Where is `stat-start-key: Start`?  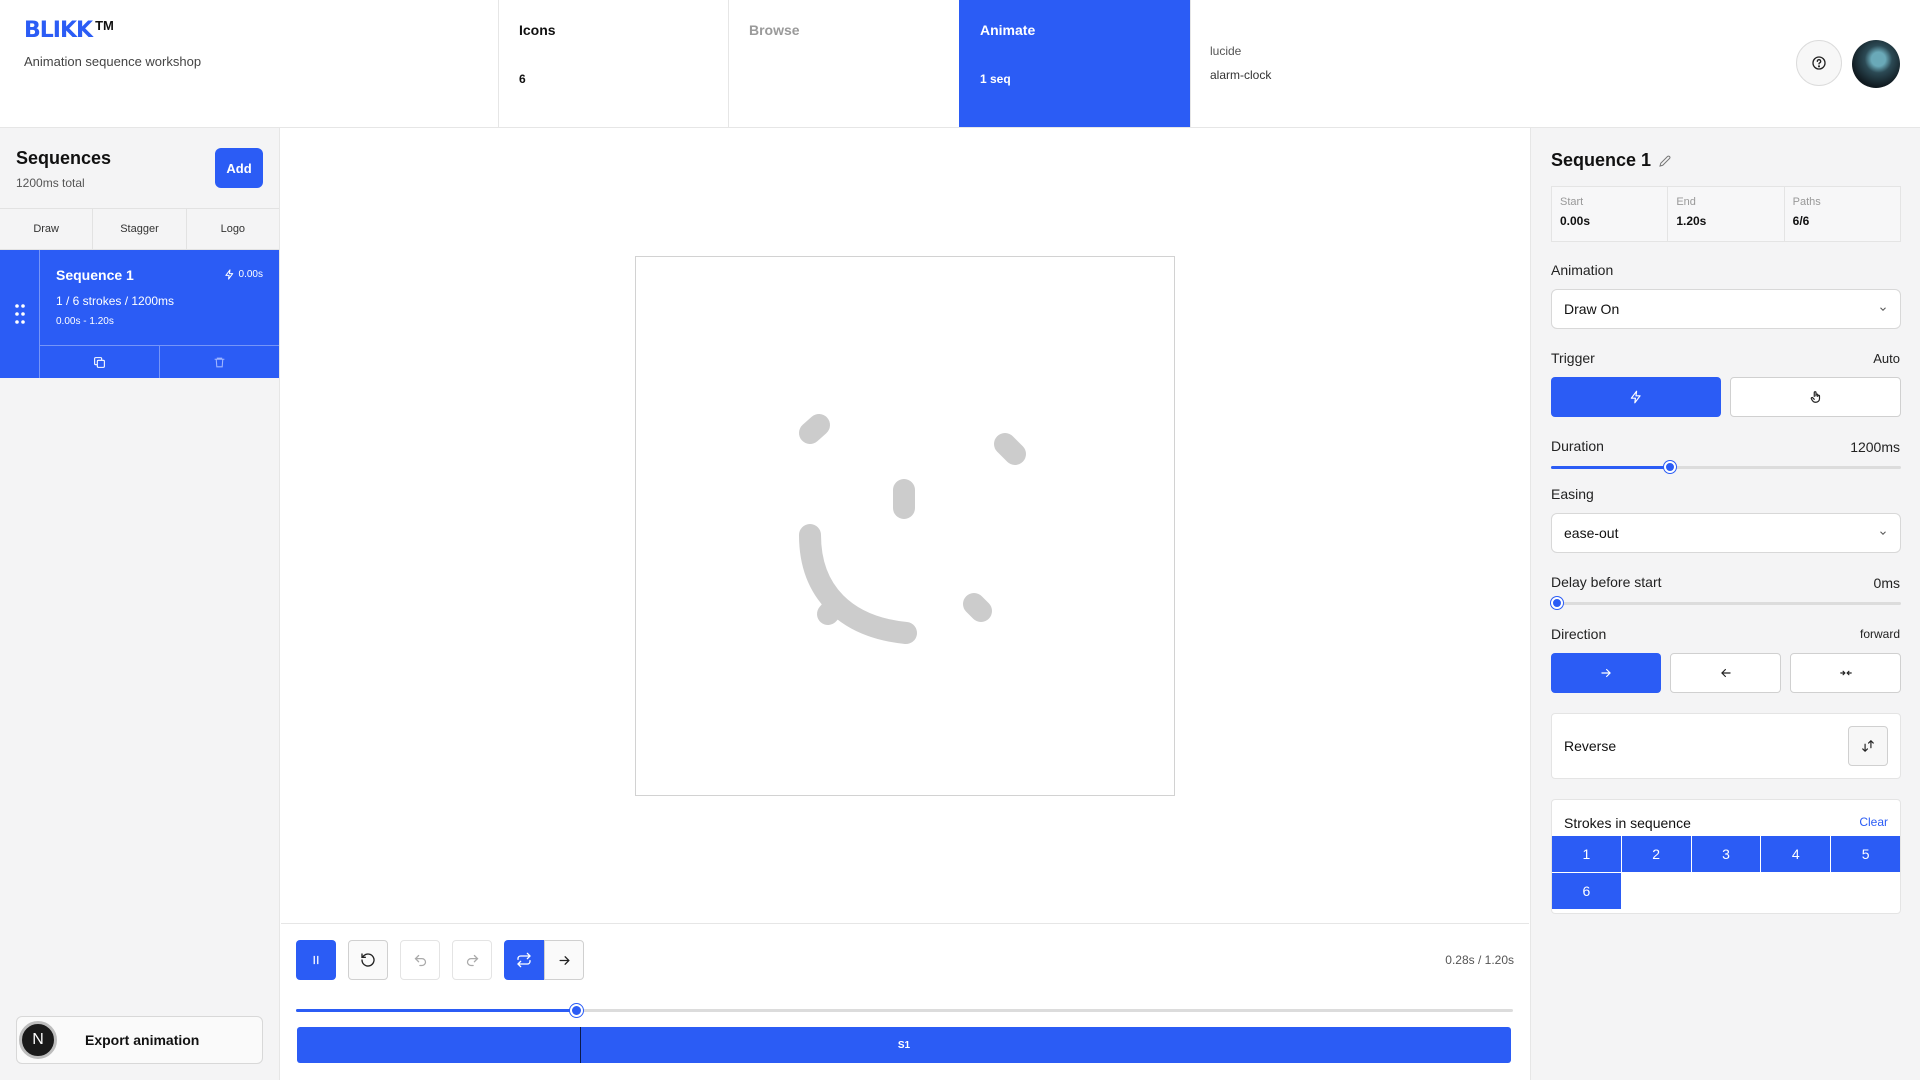
stat-start-key: Start is located at coordinates (1572, 202).